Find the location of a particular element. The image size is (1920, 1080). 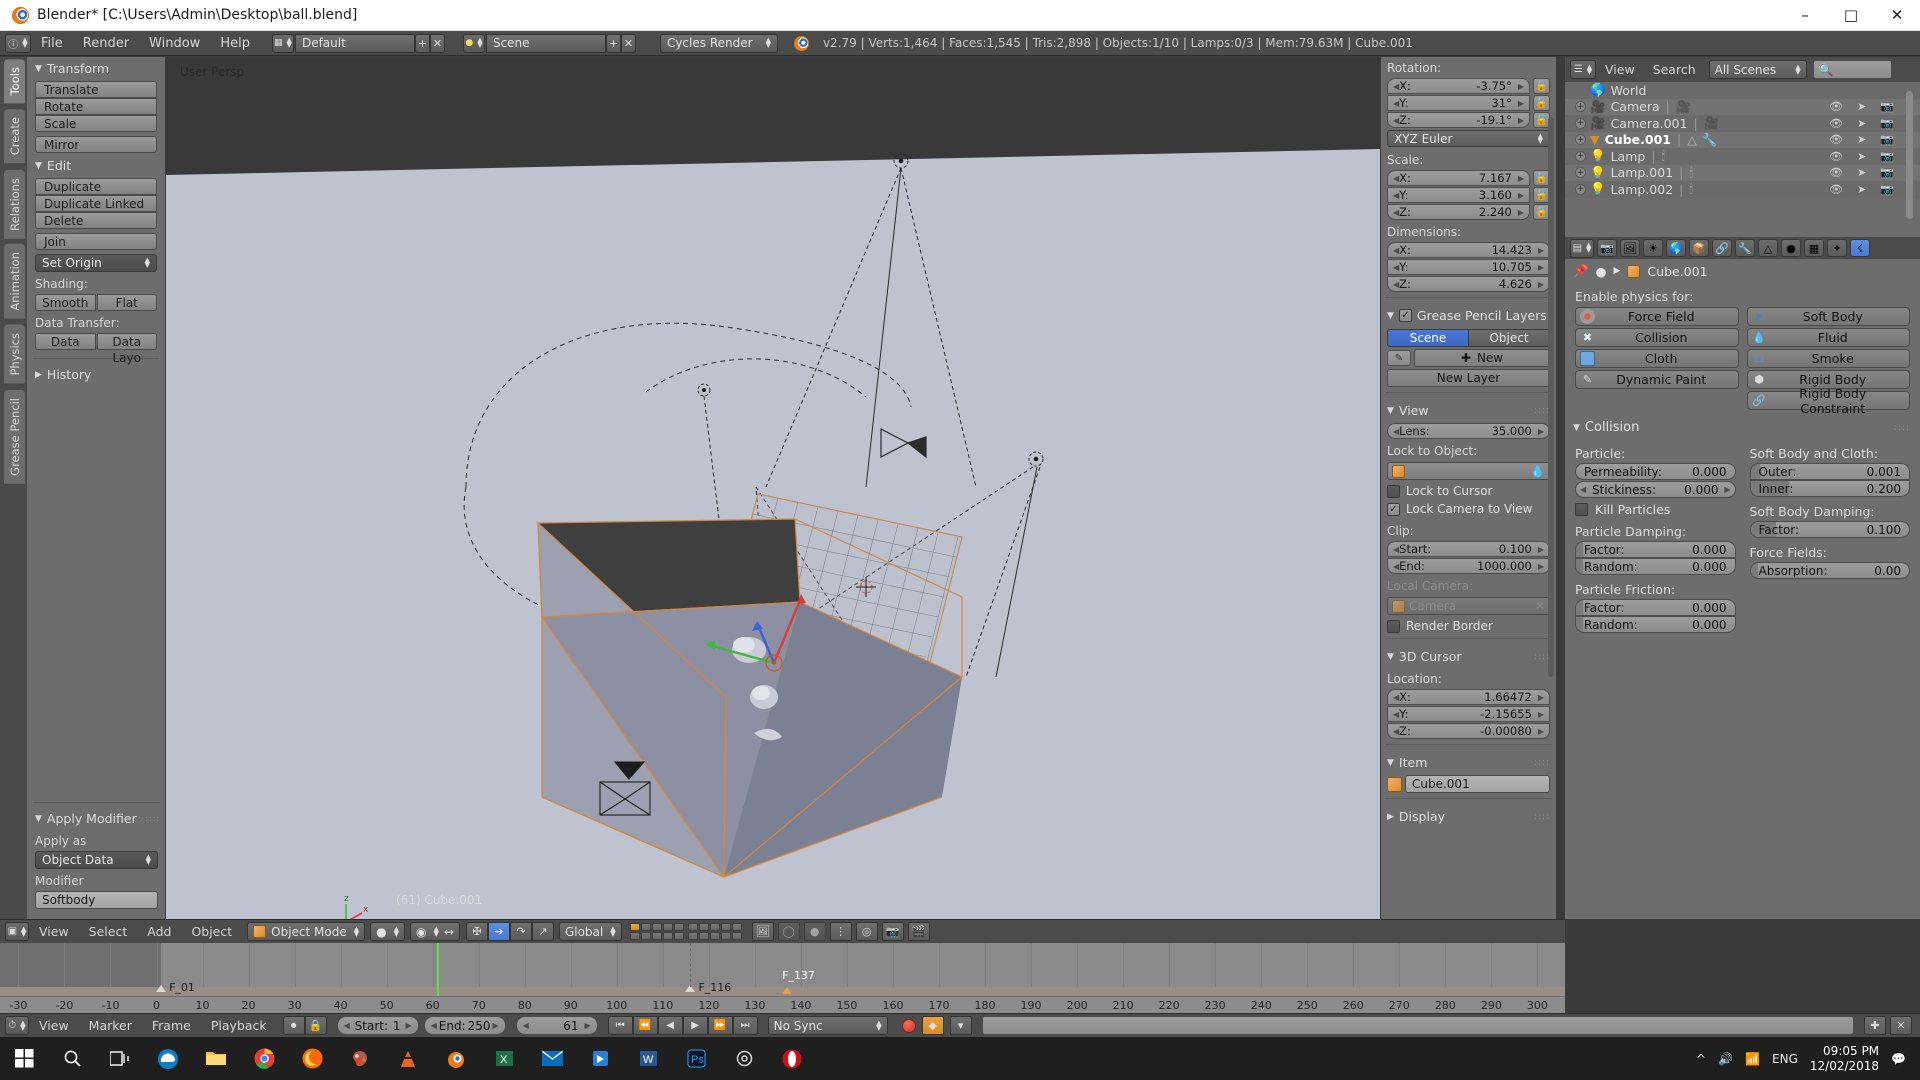

auto-keyframe-button: ⏺ is located at coordinates (293, 1025).